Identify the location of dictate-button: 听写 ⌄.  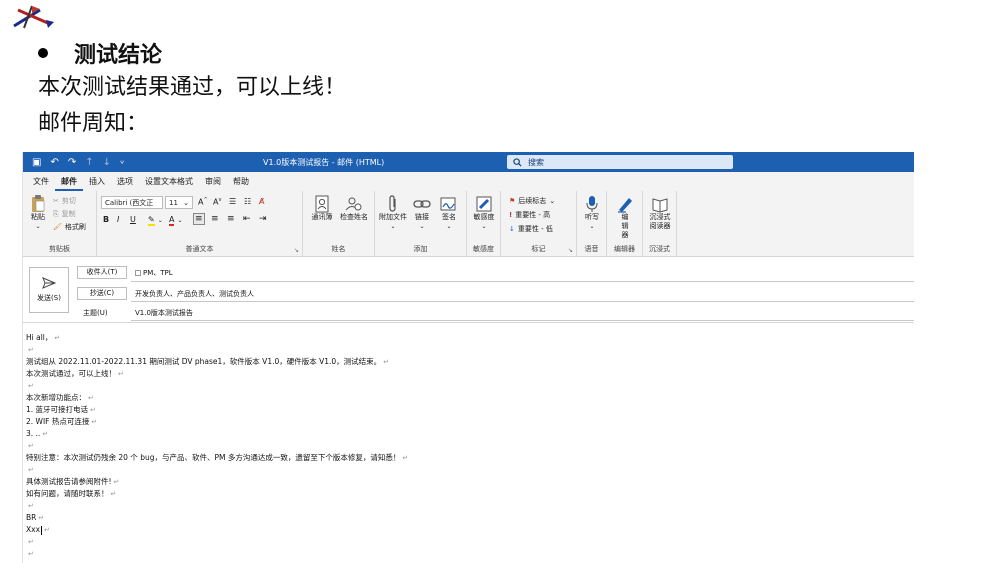
(592, 213).